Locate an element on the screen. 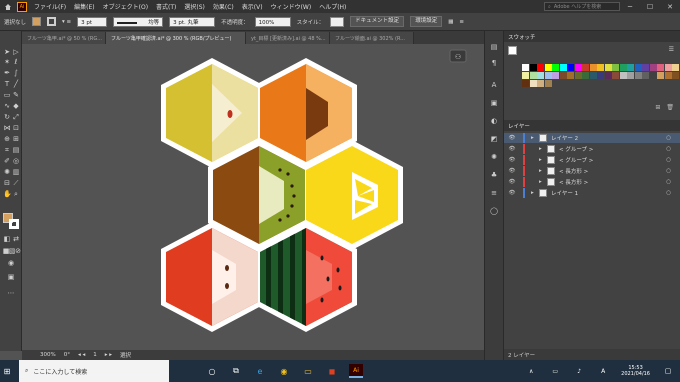 The image size is (680, 382). illustrator-taskbar-icon: Ai is located at coordinates (356, 371).